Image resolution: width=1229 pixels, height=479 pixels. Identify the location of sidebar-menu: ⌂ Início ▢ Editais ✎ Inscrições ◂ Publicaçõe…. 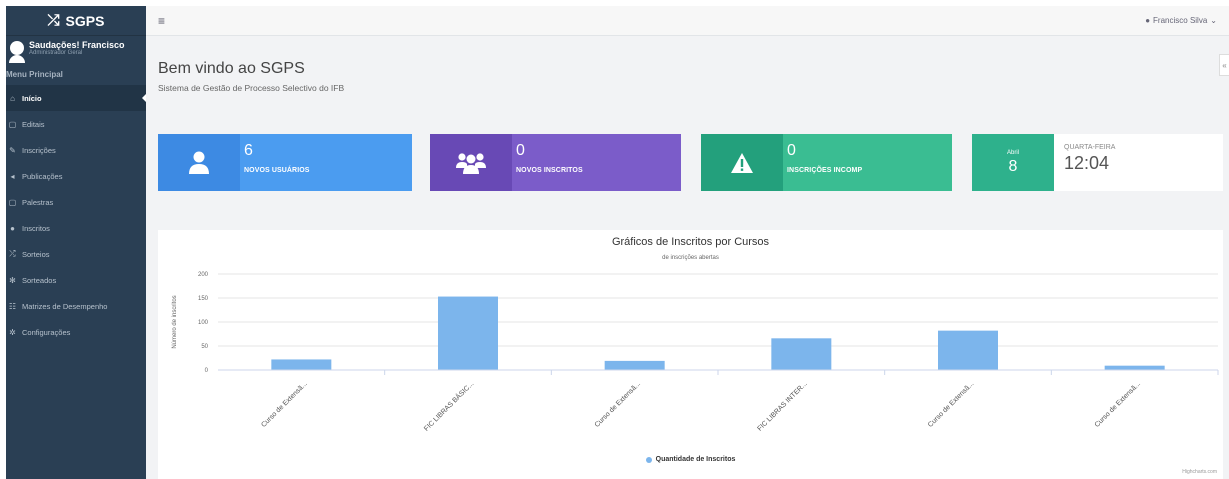
(76, 215).